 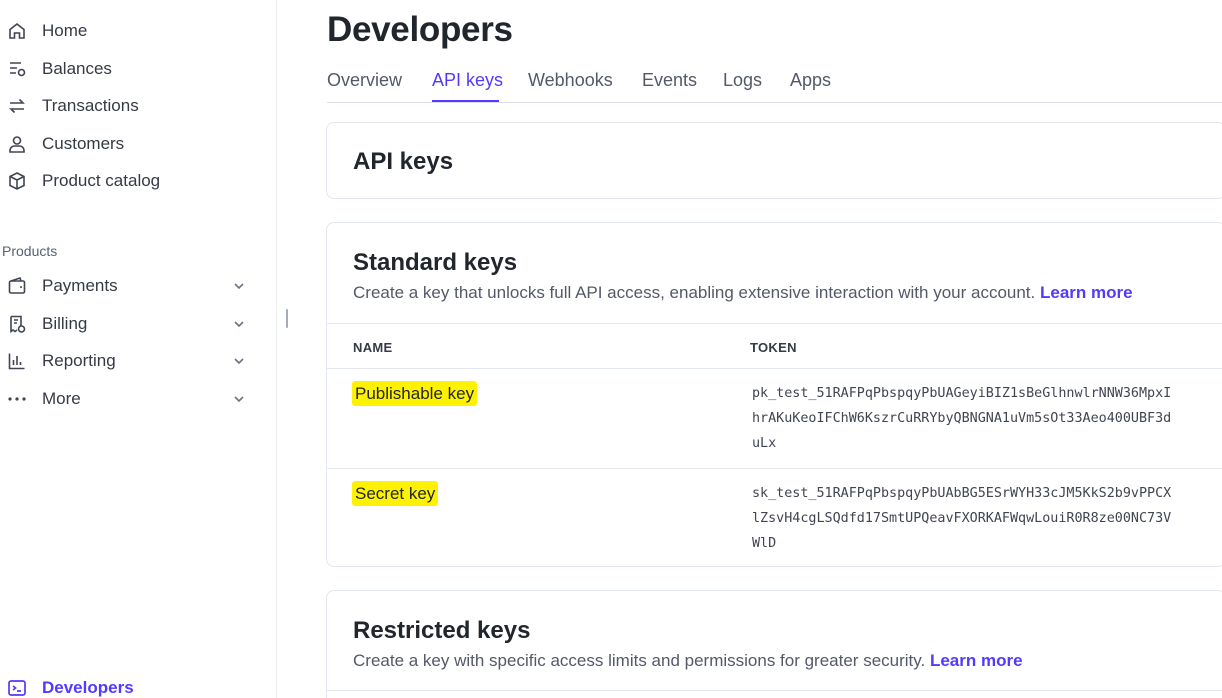 I want to click on standard-keys-title: Standard keys, so click(x=435, y=262).